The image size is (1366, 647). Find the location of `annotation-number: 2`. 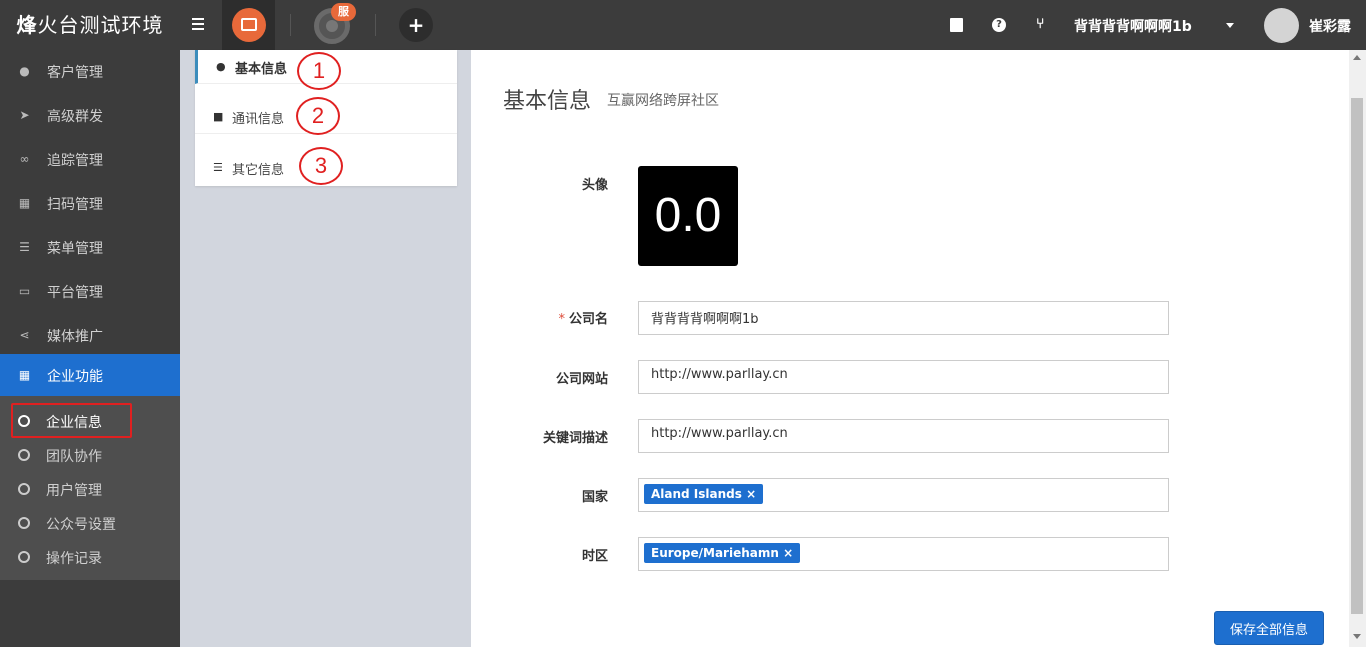

annotation-number: 2 is located at coordinates (318, 116).